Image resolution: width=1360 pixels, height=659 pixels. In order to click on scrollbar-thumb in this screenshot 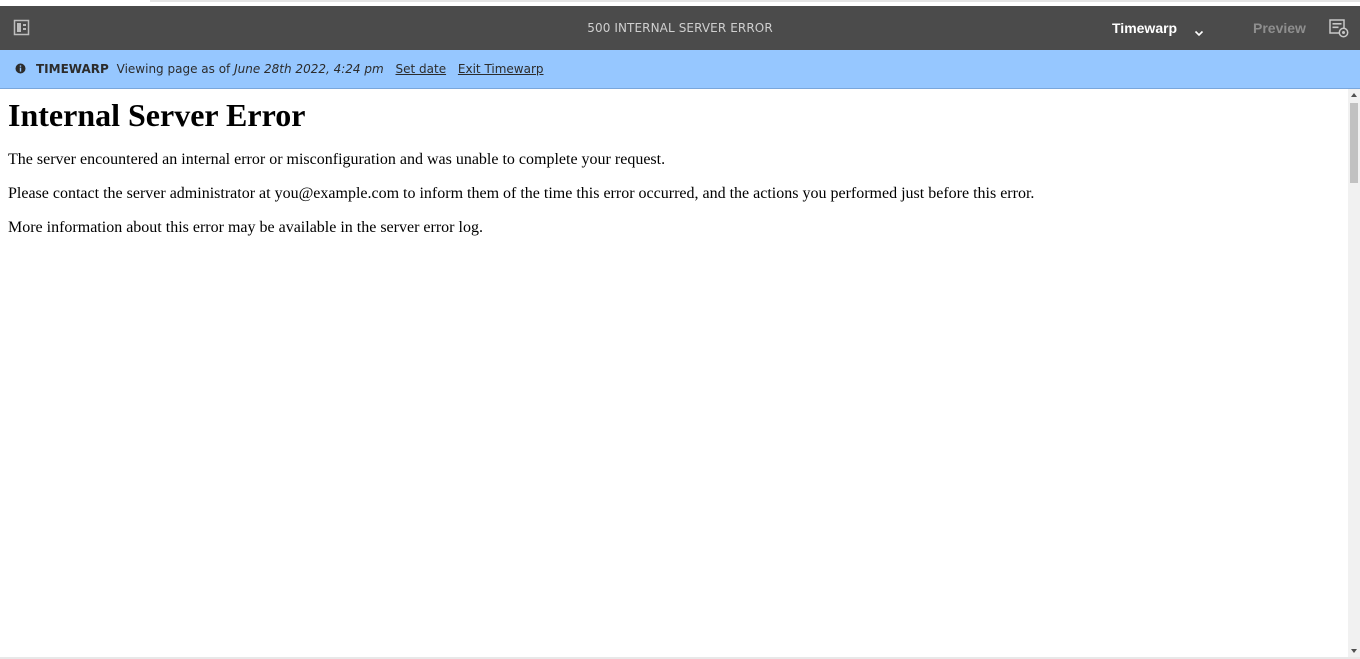, I will do `click(1354, 143)`.